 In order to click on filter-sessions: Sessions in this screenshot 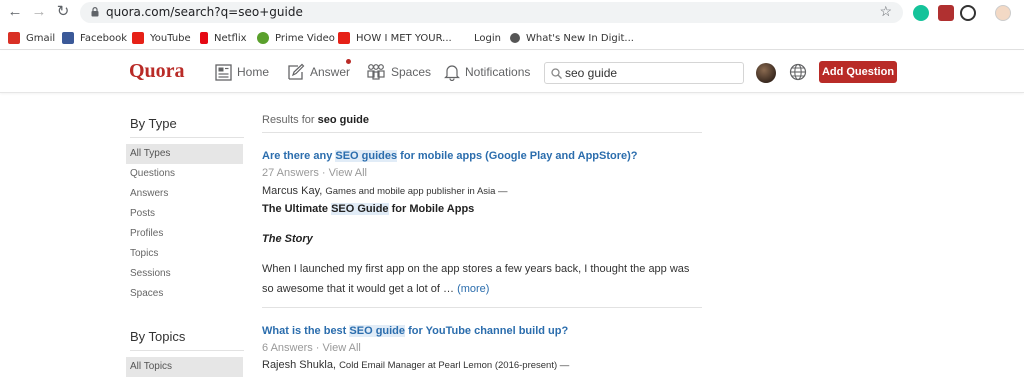, I will do `click(184, 274)`.